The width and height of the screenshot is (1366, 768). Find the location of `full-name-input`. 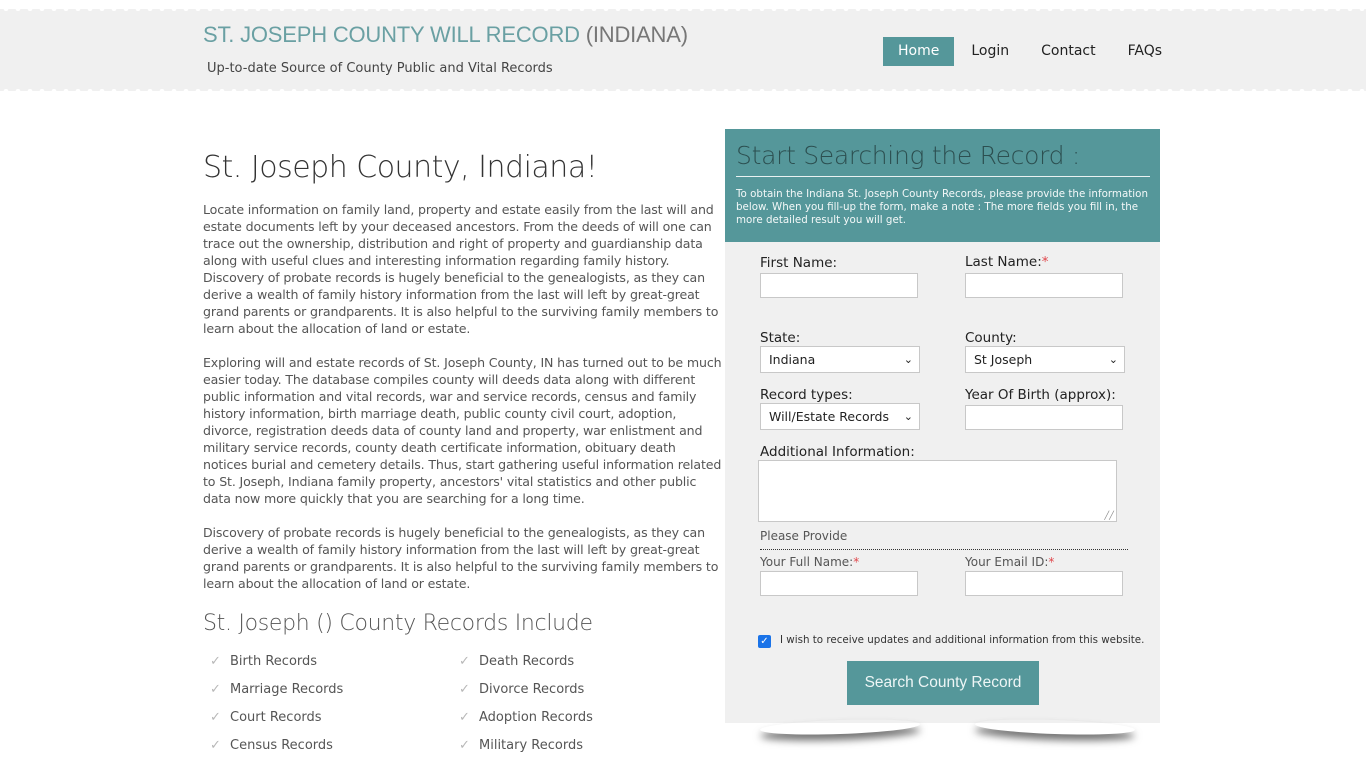

full-name-input is located at coordinates (839, 583).